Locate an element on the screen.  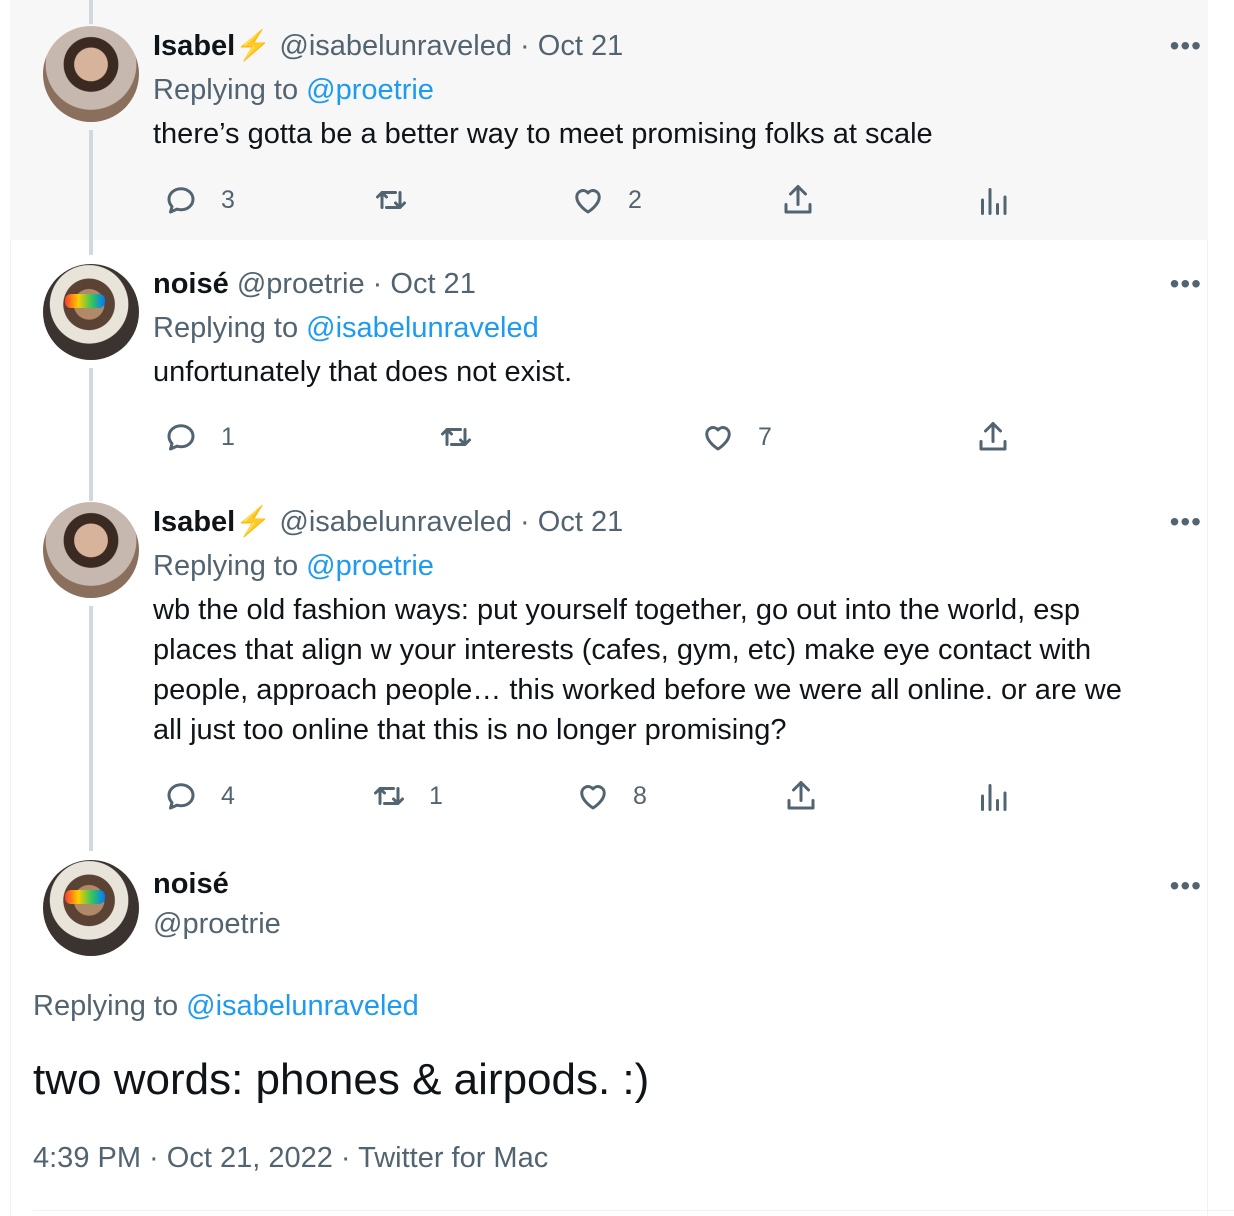
tweet-1-header: Isabel⚡ @isabelunraveled · Oct 21 is located at coordinates (388, 46).